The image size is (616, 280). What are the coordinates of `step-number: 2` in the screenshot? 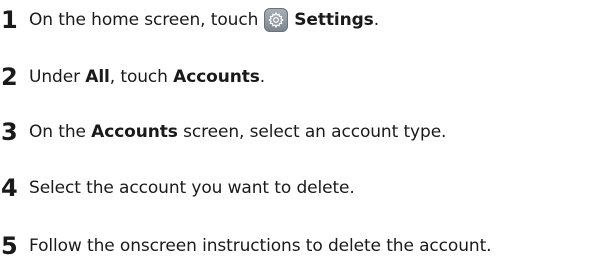 It's located at (9, 77).